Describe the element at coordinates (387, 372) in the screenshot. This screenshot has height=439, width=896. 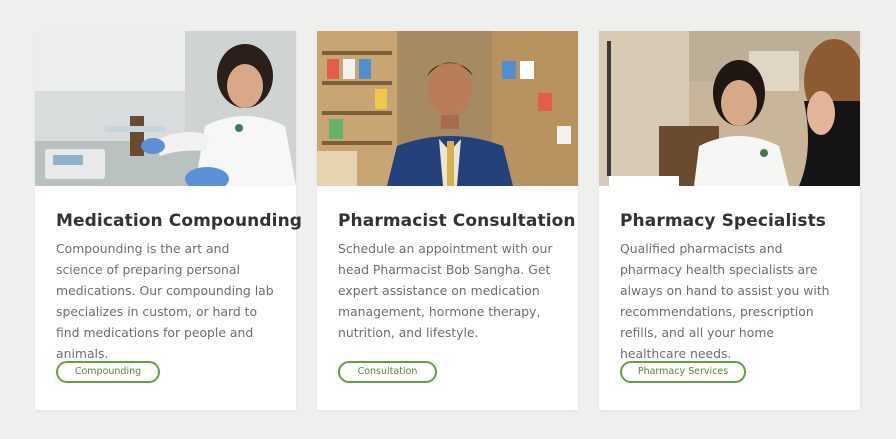
I see `consultation-button: Consultation` at that location.